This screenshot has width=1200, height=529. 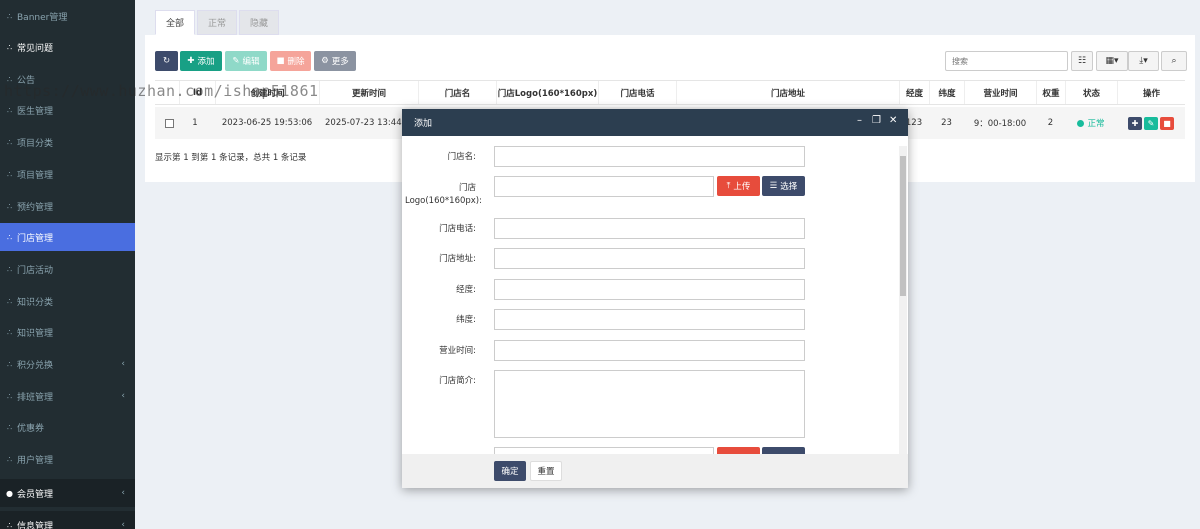 I want to click on header-name: 门店名, so click(x=457, y=92).